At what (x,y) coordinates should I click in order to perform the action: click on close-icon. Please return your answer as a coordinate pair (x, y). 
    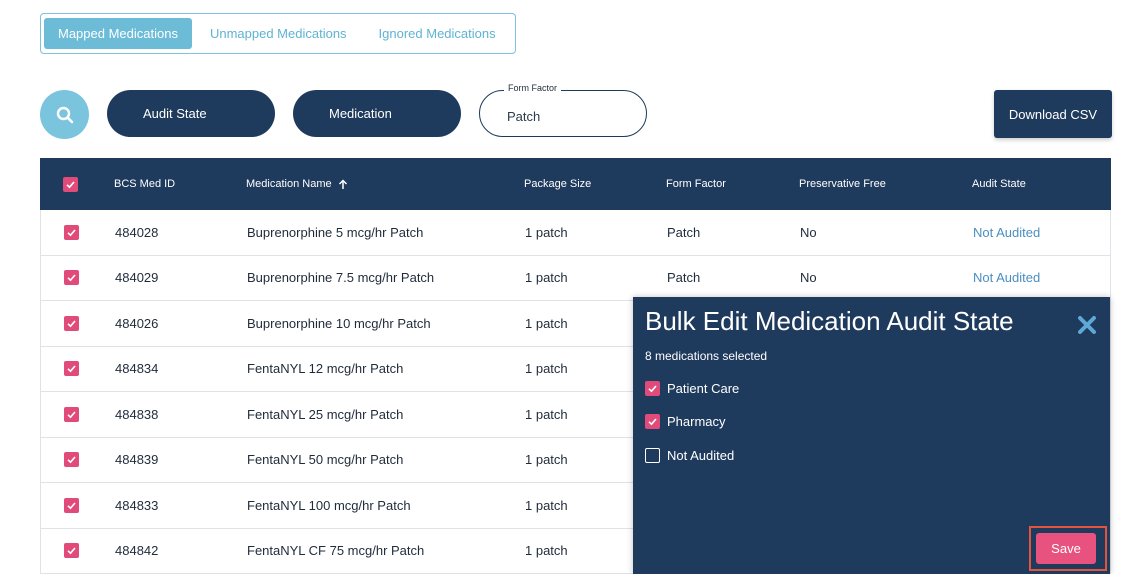
    Looking at the image, I should click on (1087, 325).